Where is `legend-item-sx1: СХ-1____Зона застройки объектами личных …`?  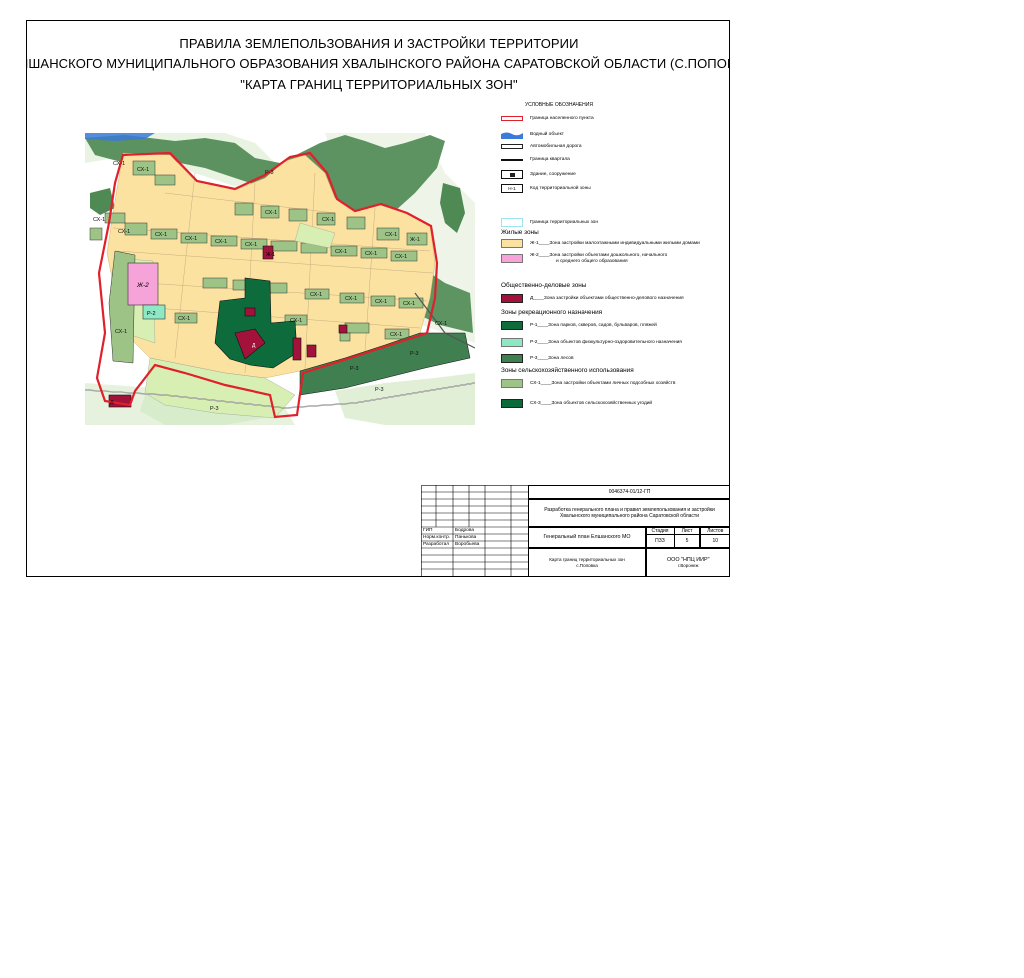
legend-item-sx1: СХ-1____Зона застройки объектами личных … is located at coordinates (588, 383).